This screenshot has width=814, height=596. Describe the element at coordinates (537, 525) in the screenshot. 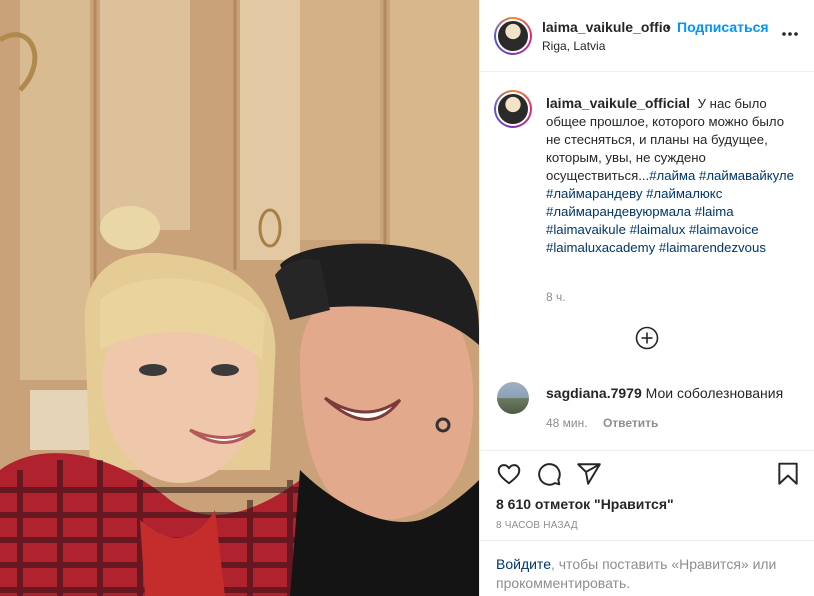

I see `post-date: 8 ЧАСОВ НАЗАД` at that location.